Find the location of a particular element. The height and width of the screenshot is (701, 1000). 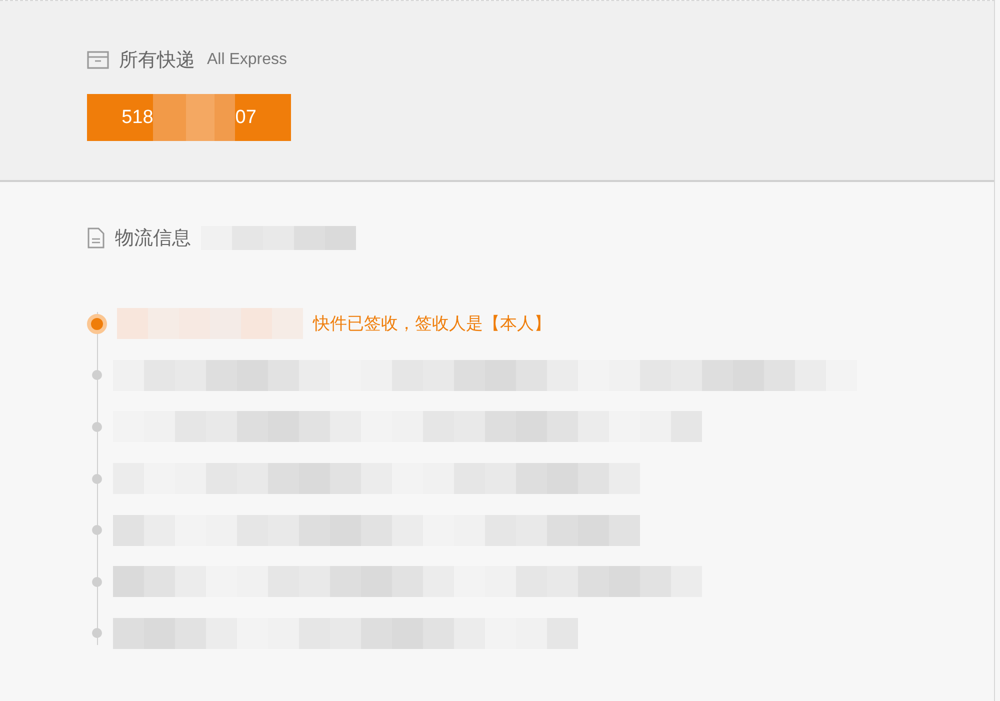

box-icon is located at coordinates (98, 60).